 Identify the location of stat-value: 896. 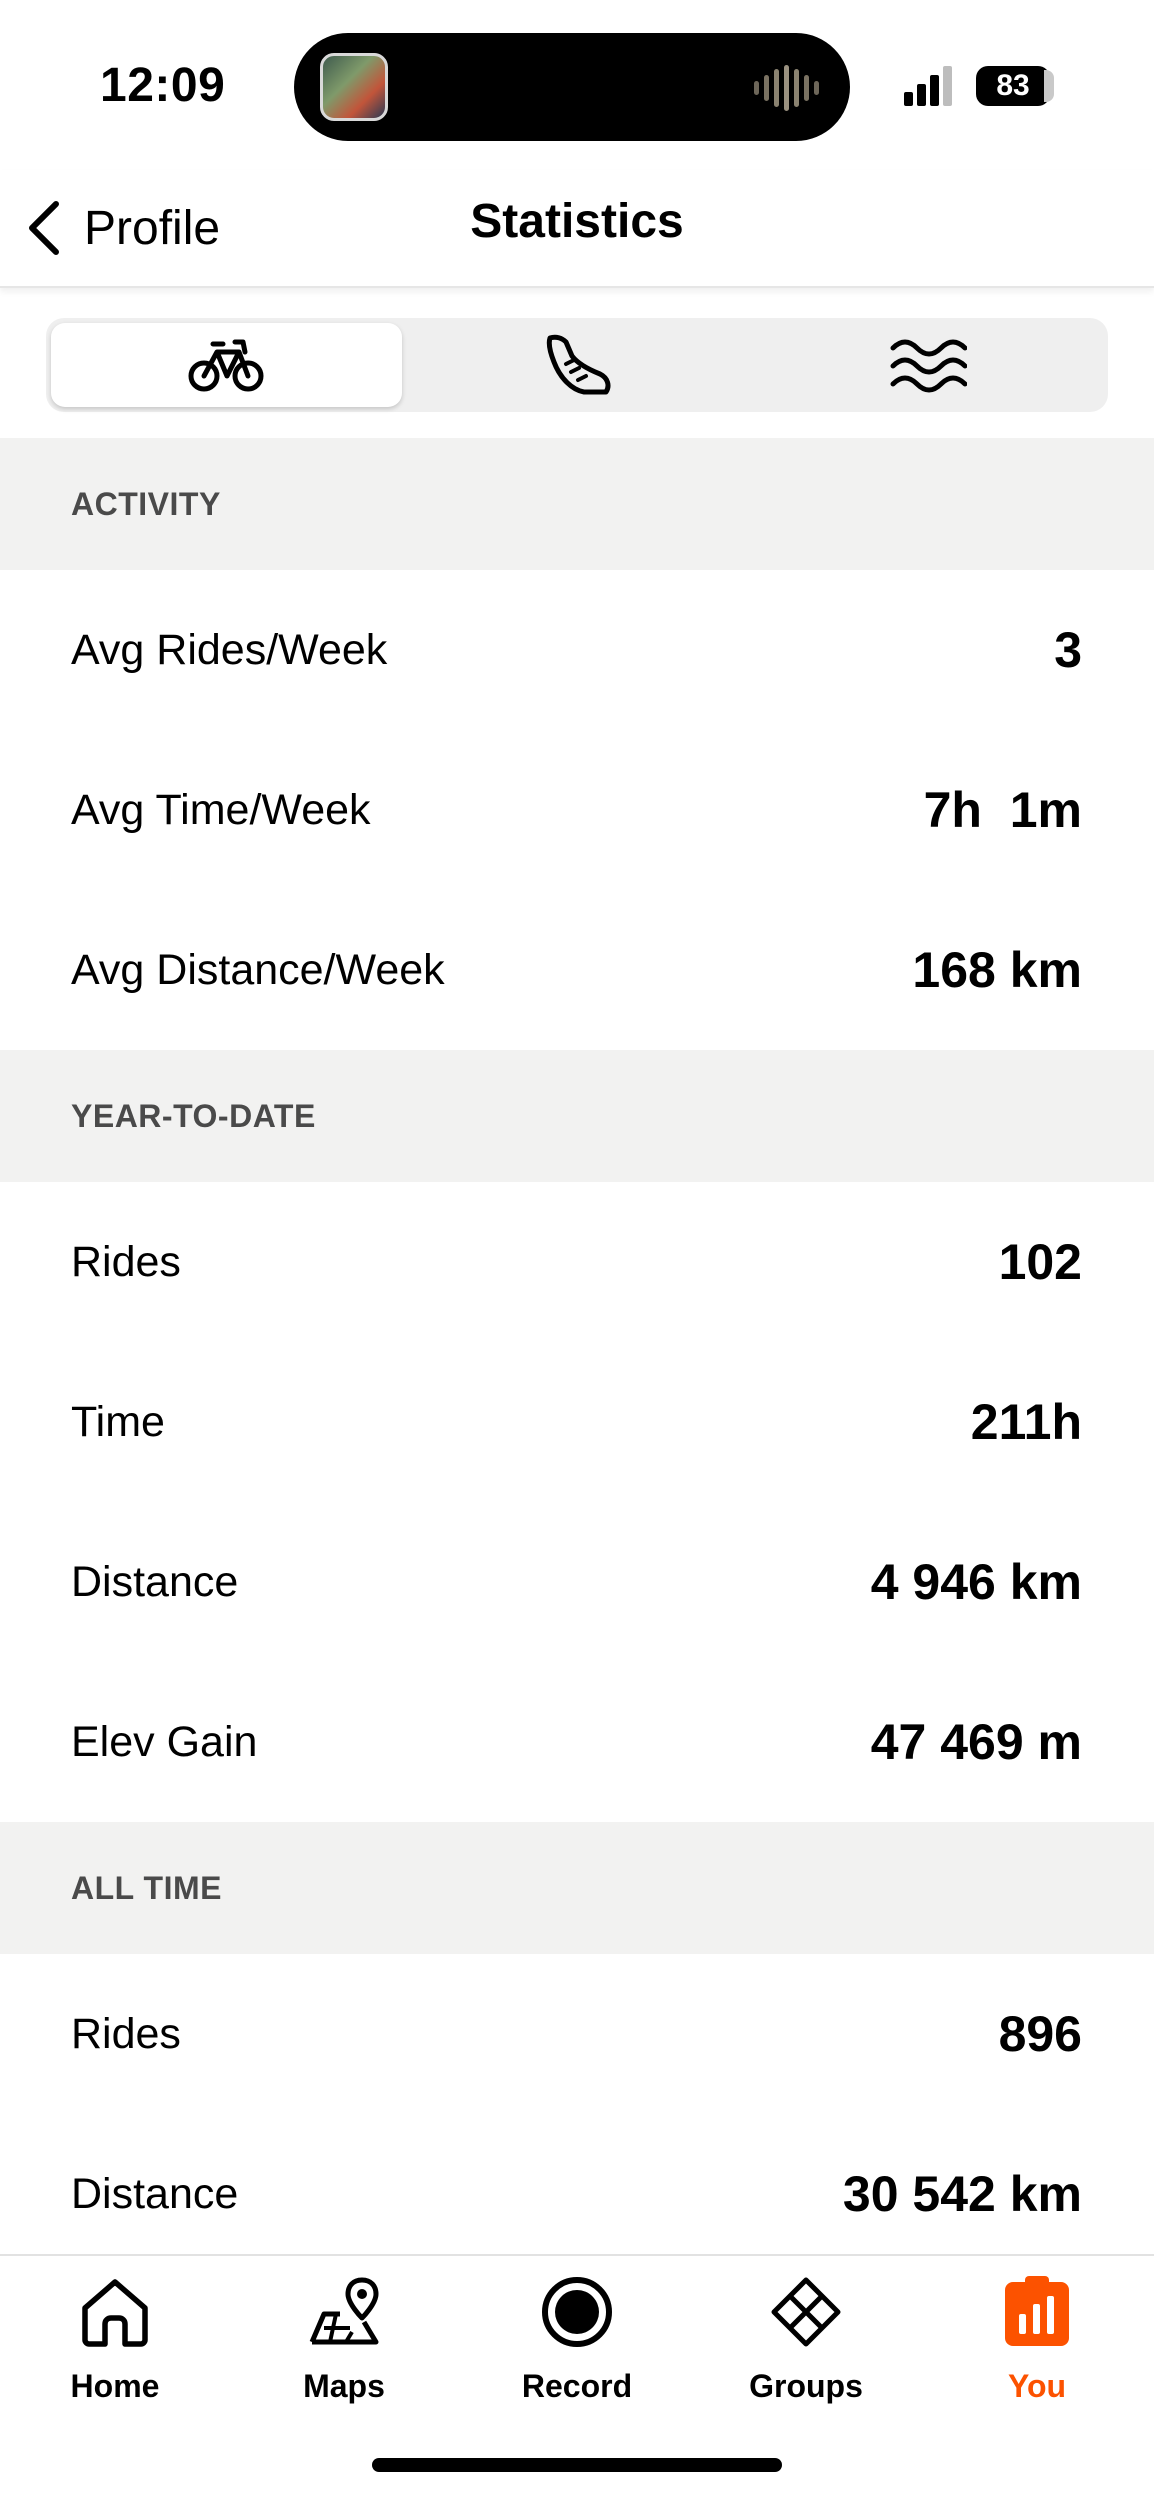
(1040, 2034).